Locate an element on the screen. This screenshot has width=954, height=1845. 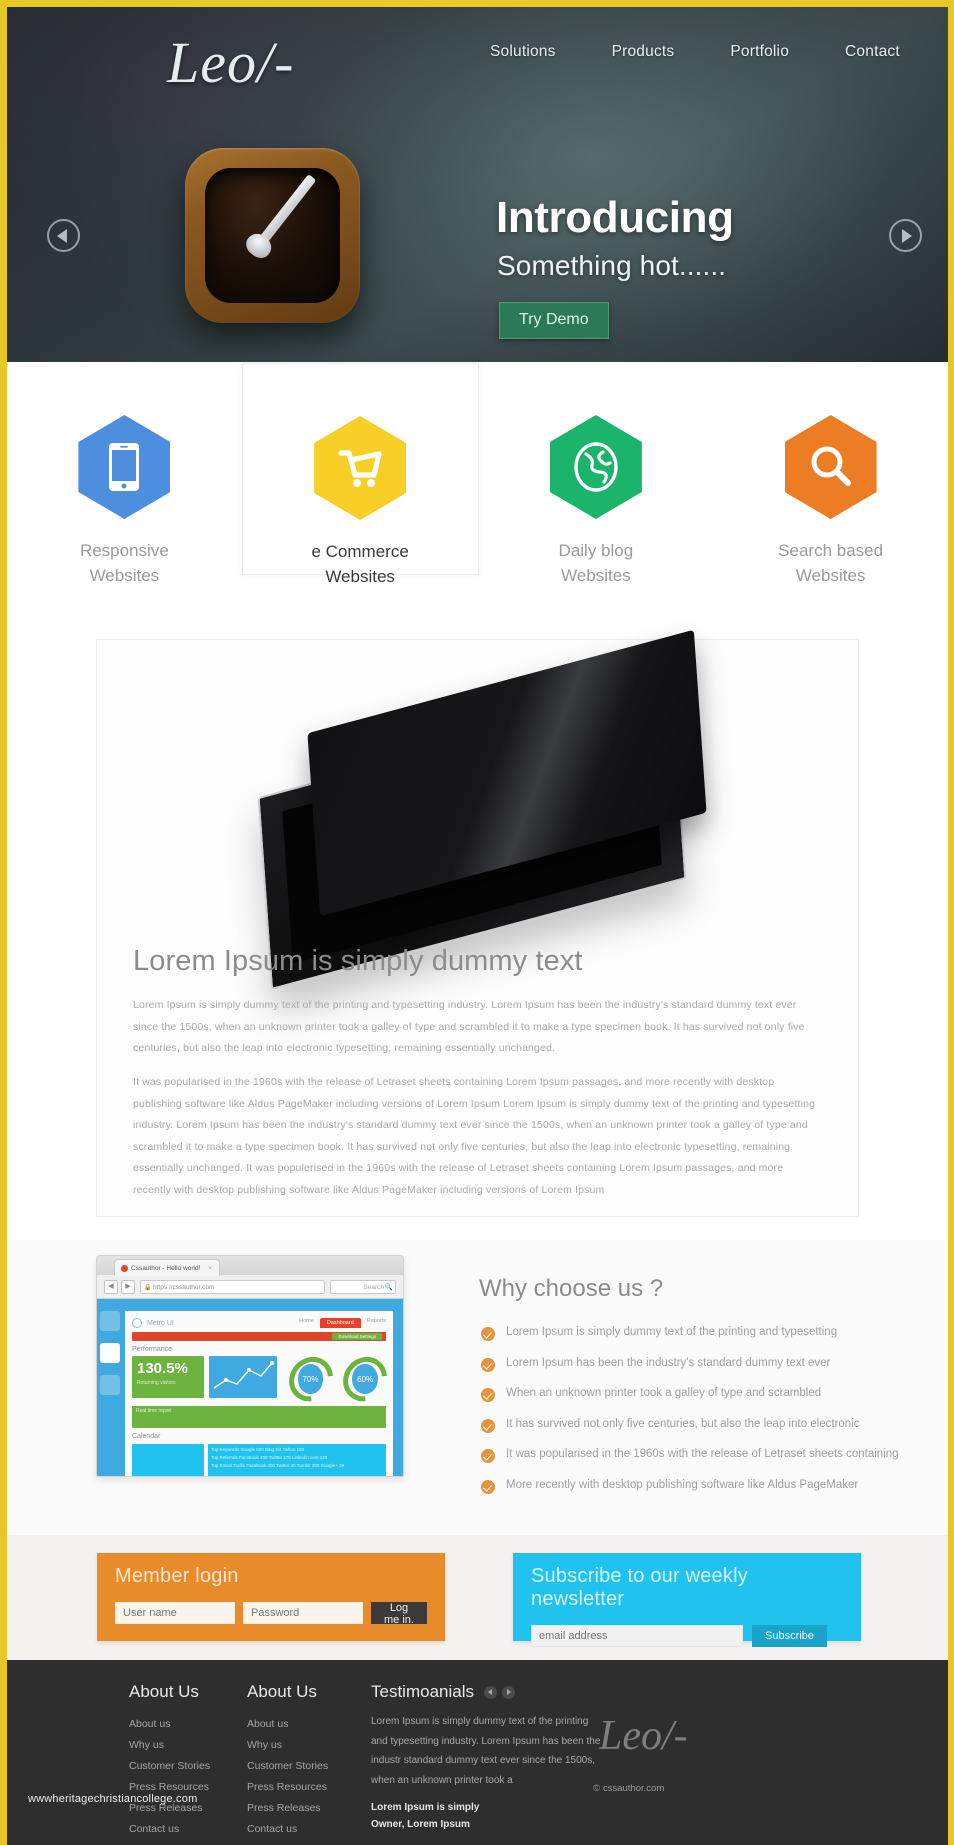
member-login-form: Log me in. is located at coordinates (271, 1614).